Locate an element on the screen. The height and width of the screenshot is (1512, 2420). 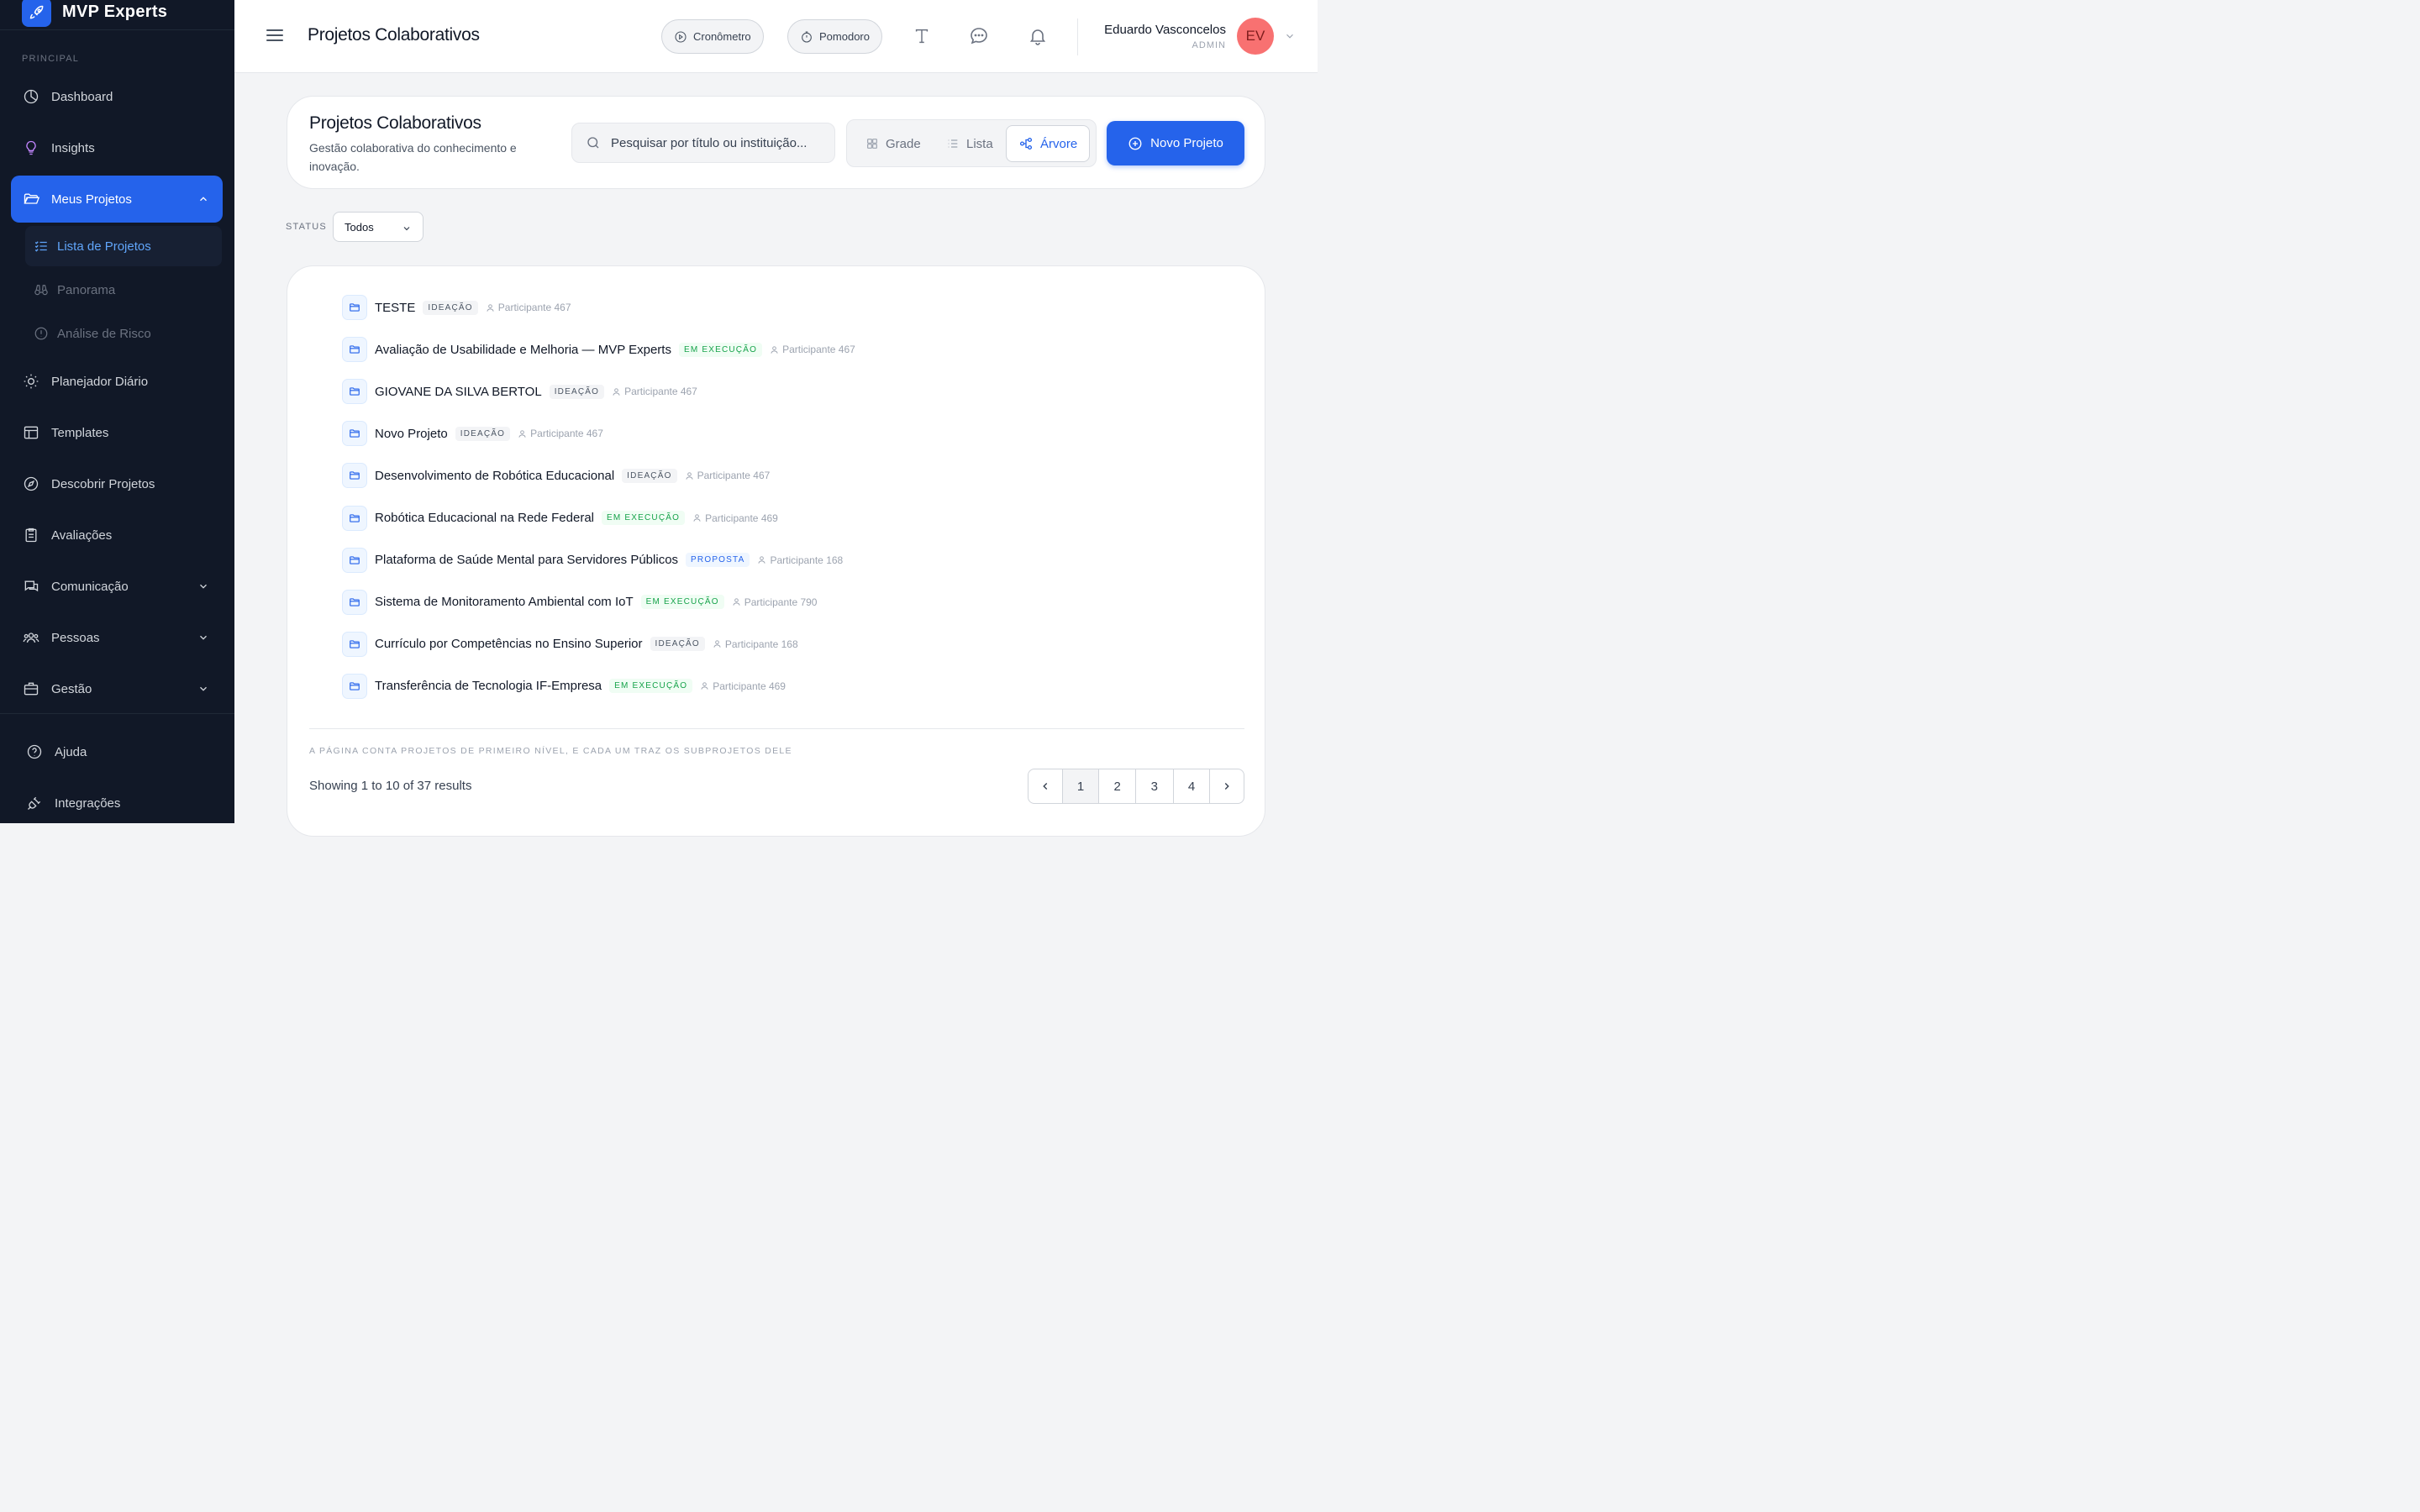
view-tree-label: Árvore is located at coordinates (1059, 143).